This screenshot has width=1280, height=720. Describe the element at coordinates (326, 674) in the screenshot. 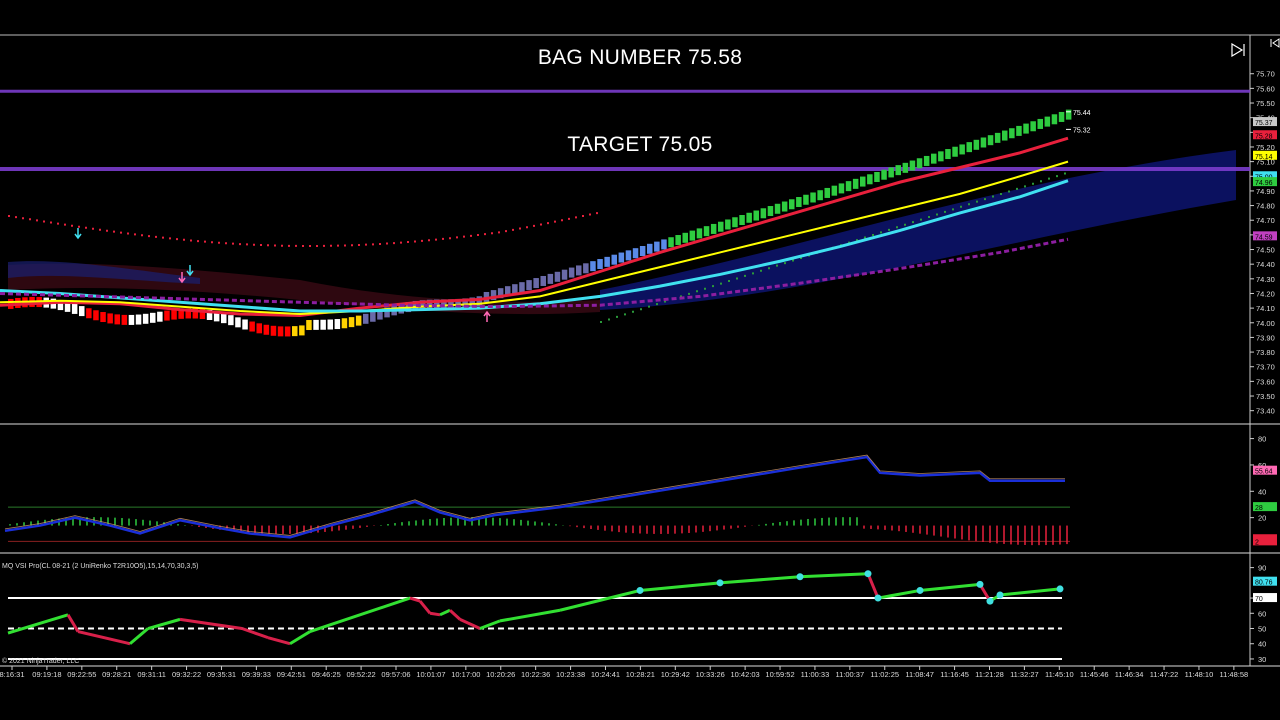

I see `x-tick-label: 09:46:25` at that location.